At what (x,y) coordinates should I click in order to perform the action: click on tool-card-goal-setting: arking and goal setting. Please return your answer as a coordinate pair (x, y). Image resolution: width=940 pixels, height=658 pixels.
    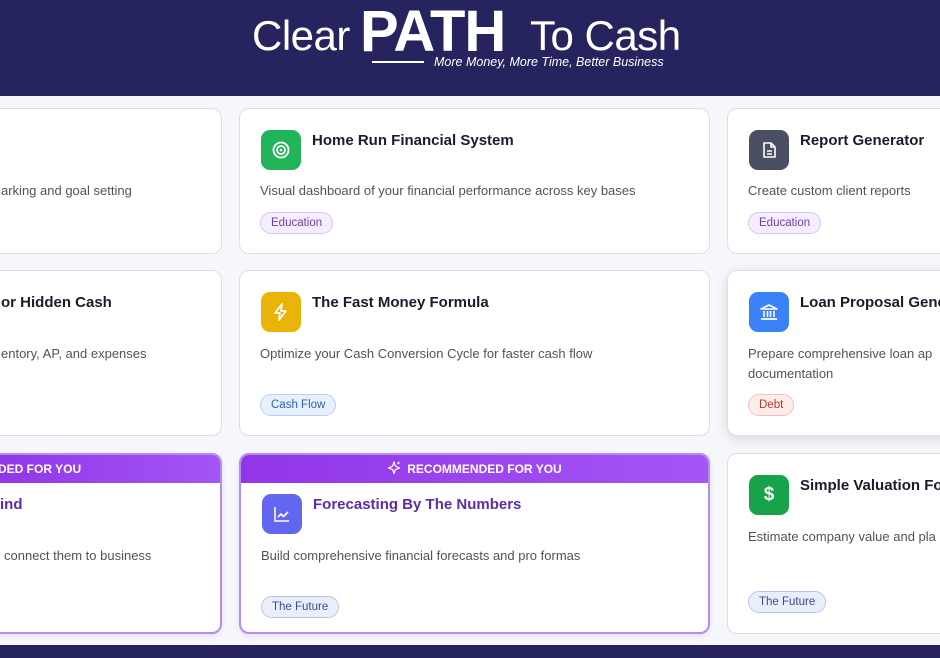
    Looking at the image, I should click on (111, 181).